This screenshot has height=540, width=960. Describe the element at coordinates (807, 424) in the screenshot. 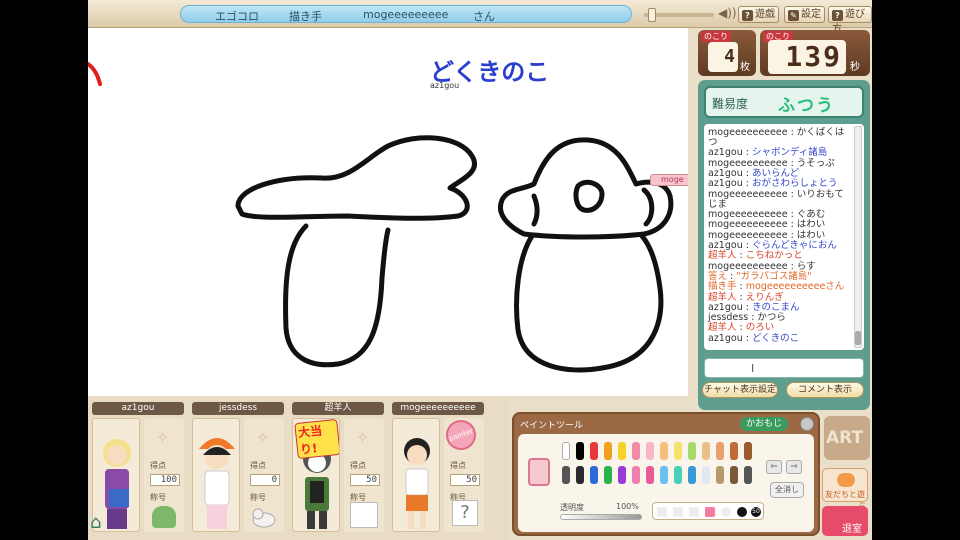

I see `close-icon` at that location.